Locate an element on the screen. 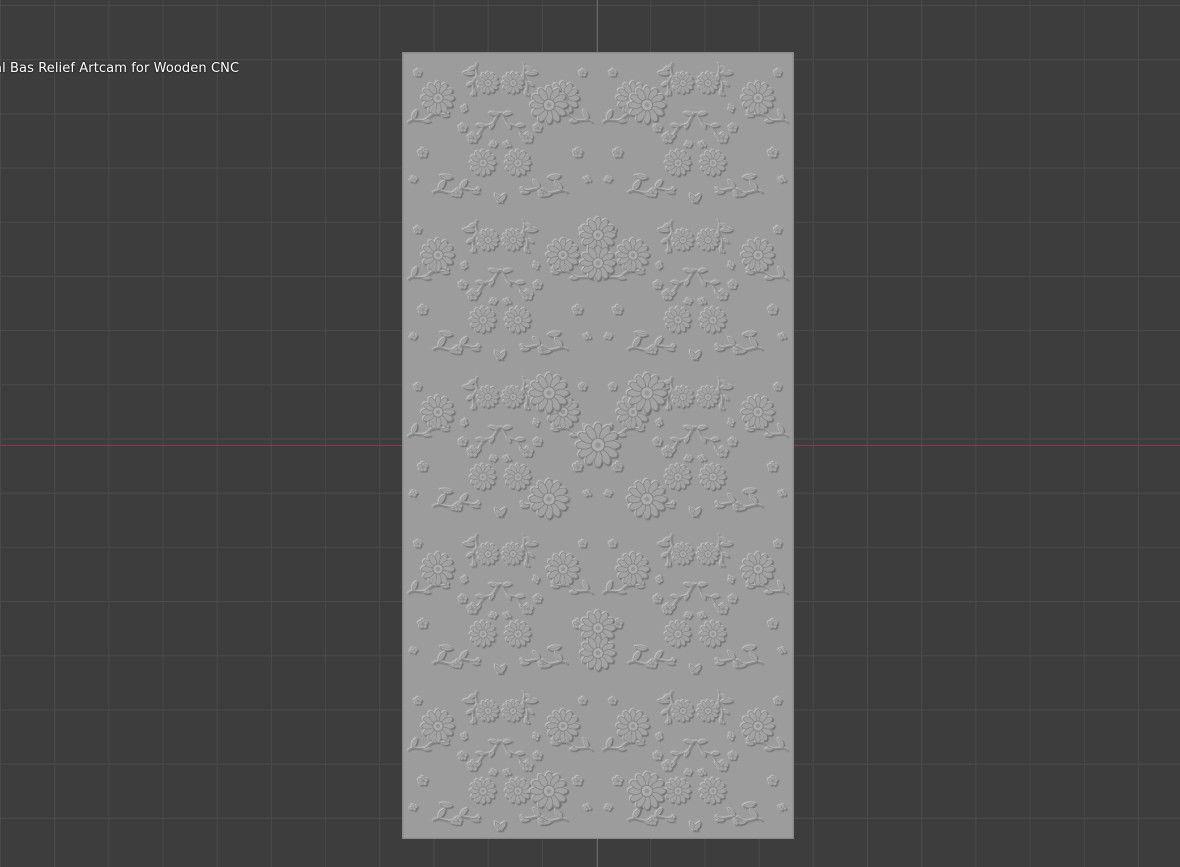 The height and width of the screenshot is (867, 1180). object-name-label: al Bas Relief Artcam for Wooden CNC is located at coordinates (120, 68).